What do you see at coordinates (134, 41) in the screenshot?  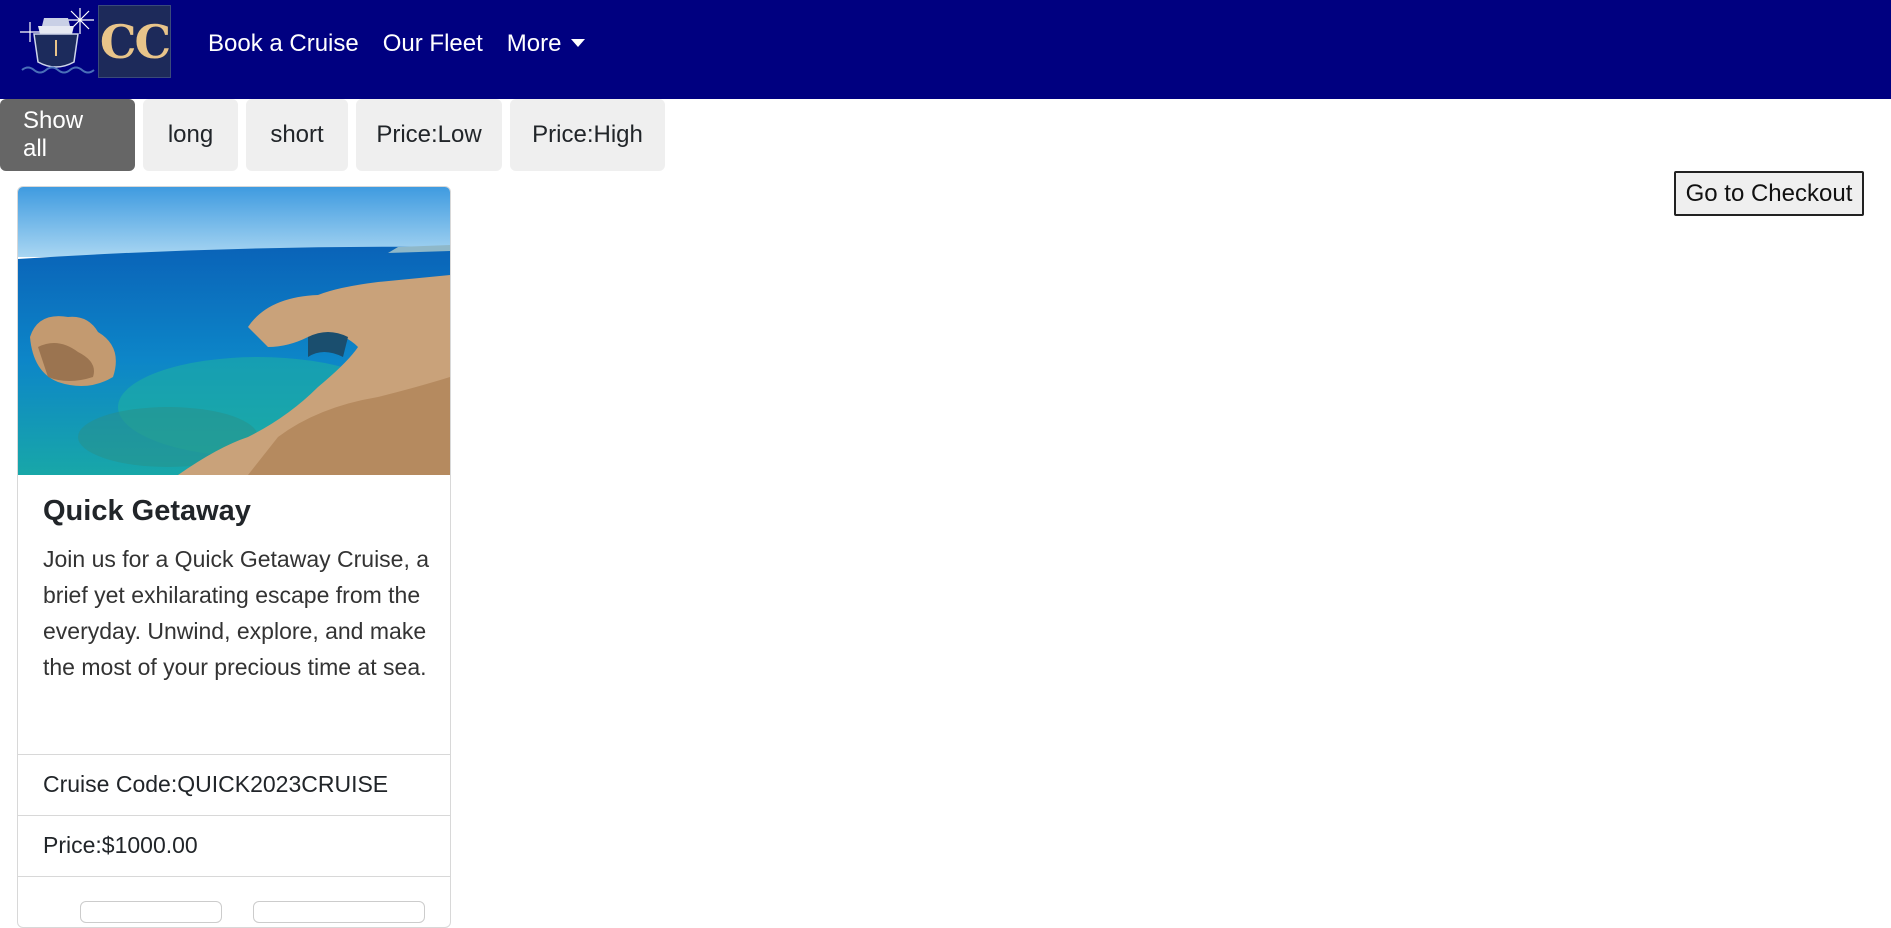 I see `brand-logo: CC` at bounding box center [134, 41].